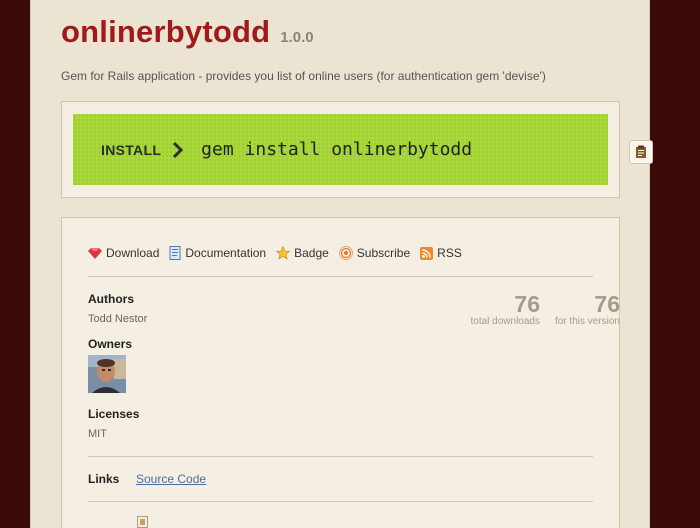  I want to click on owner-avatar, so click(107, 374).